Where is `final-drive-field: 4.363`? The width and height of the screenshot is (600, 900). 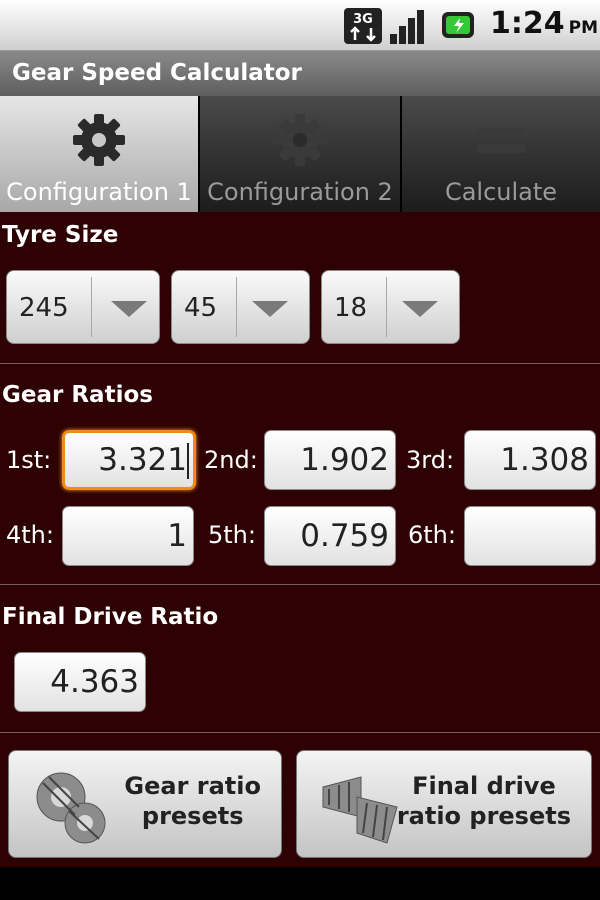 final-drive-field: 4.363 is located at coordinates (80, 682).